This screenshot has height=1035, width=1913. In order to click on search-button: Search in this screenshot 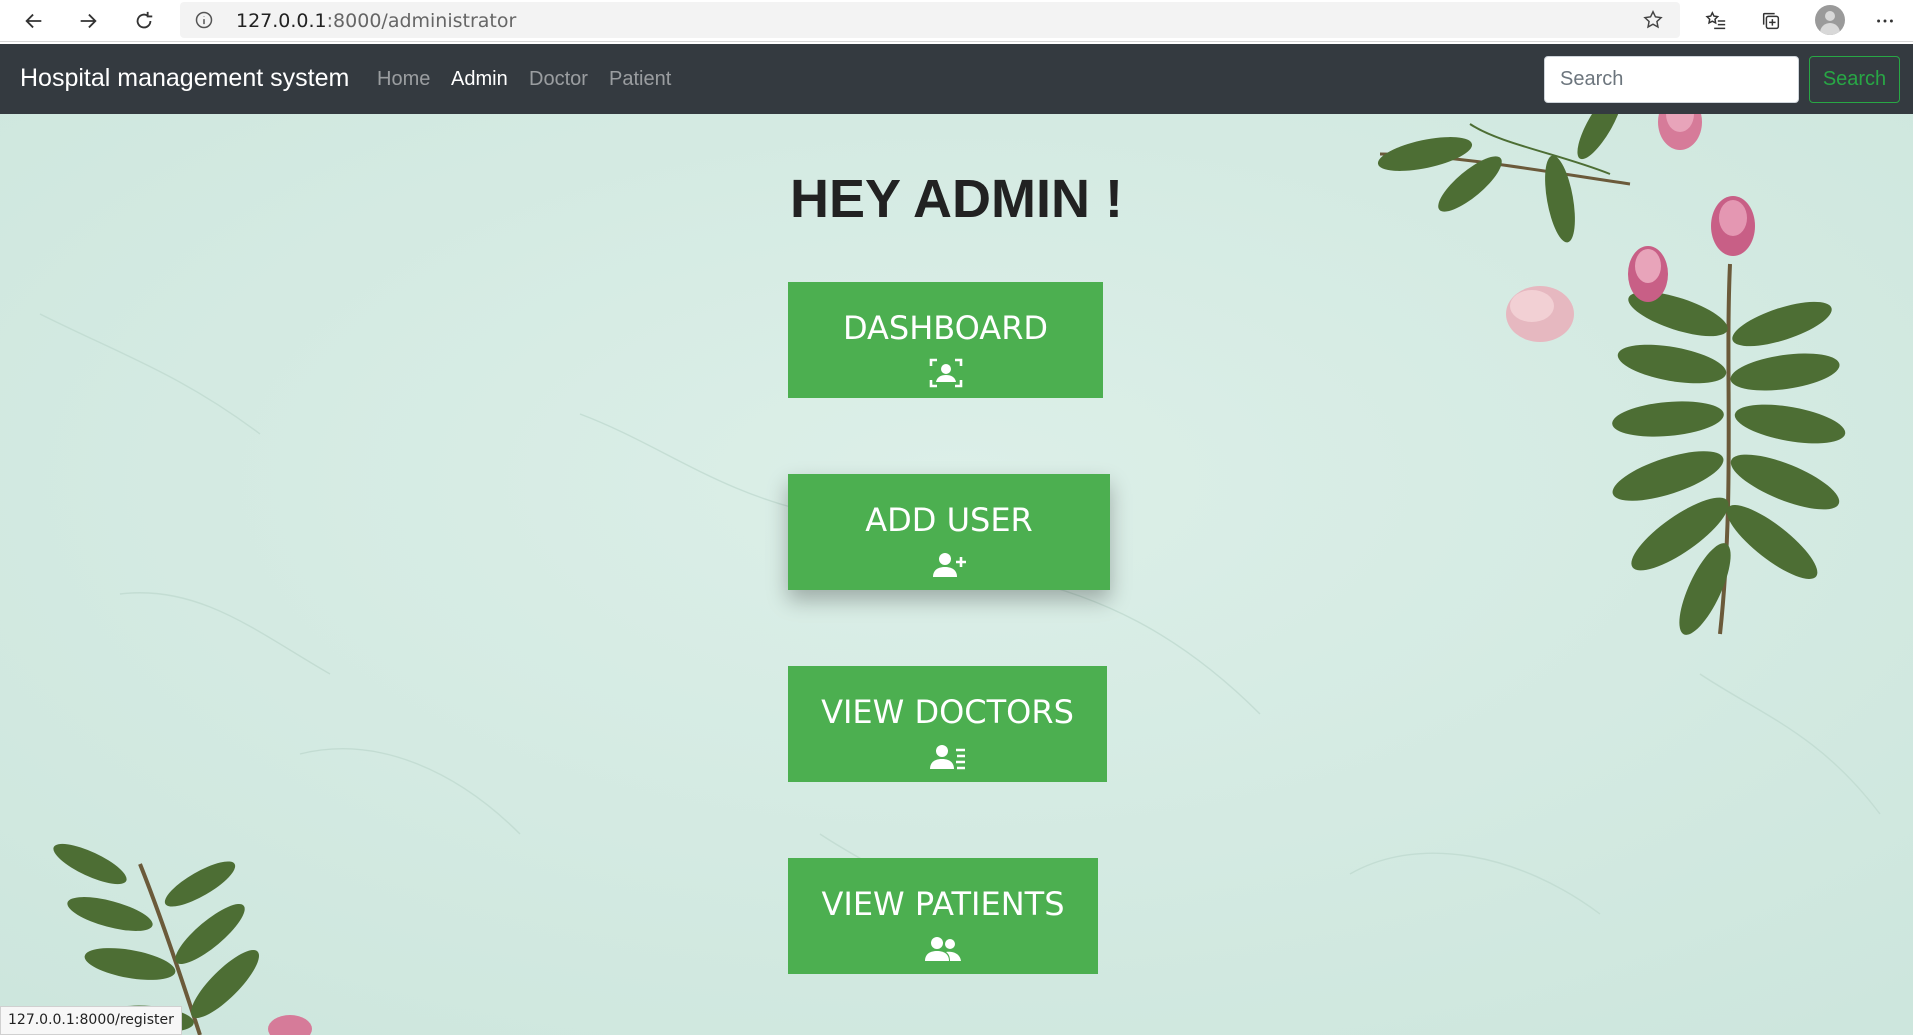, I will do `click(1854, 79)`.